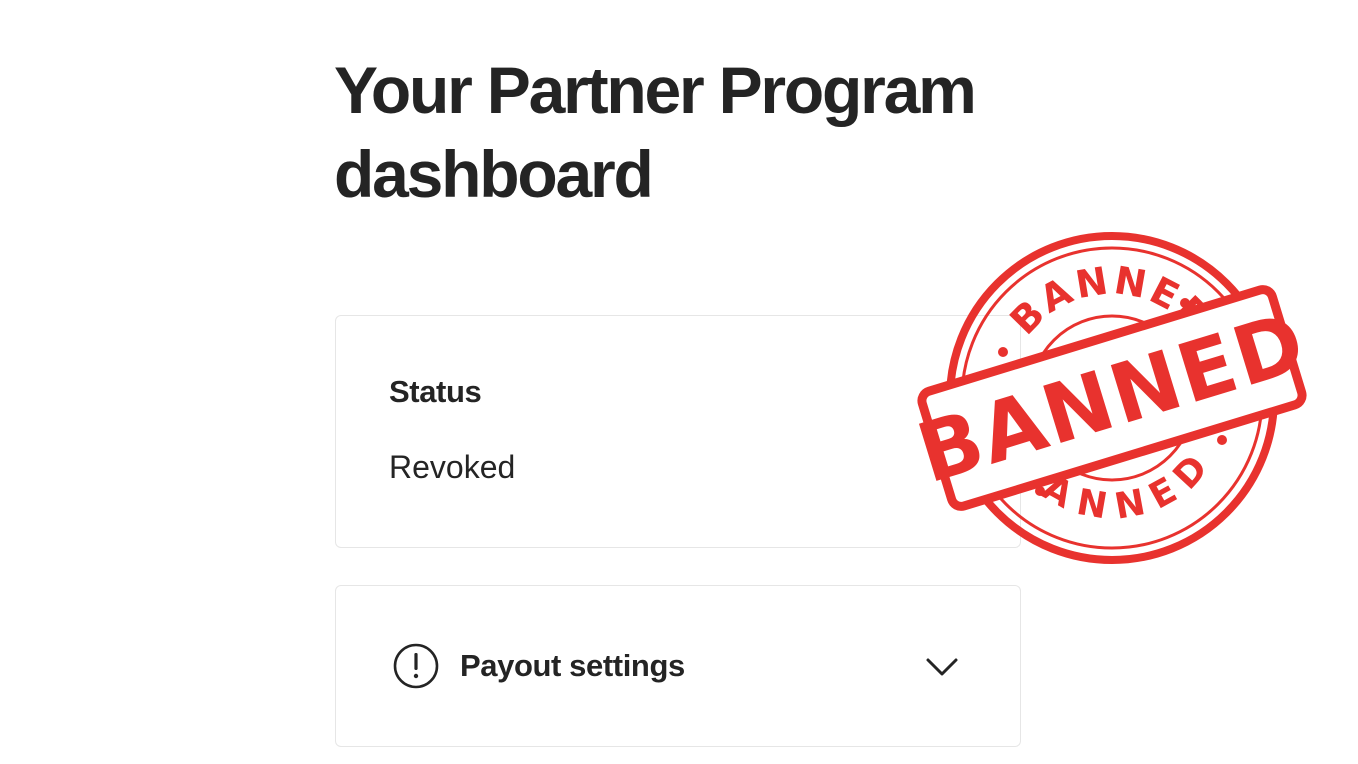 Image resolution: width=1358 pixels, height=764 pixels. I want to click on payout-settings-label: Payout settings, so click(572, 665).